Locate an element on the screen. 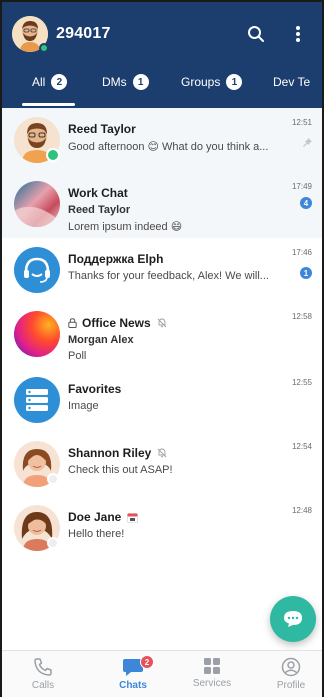  unread-count-badge: 4 is located at coordinates (306, 203).